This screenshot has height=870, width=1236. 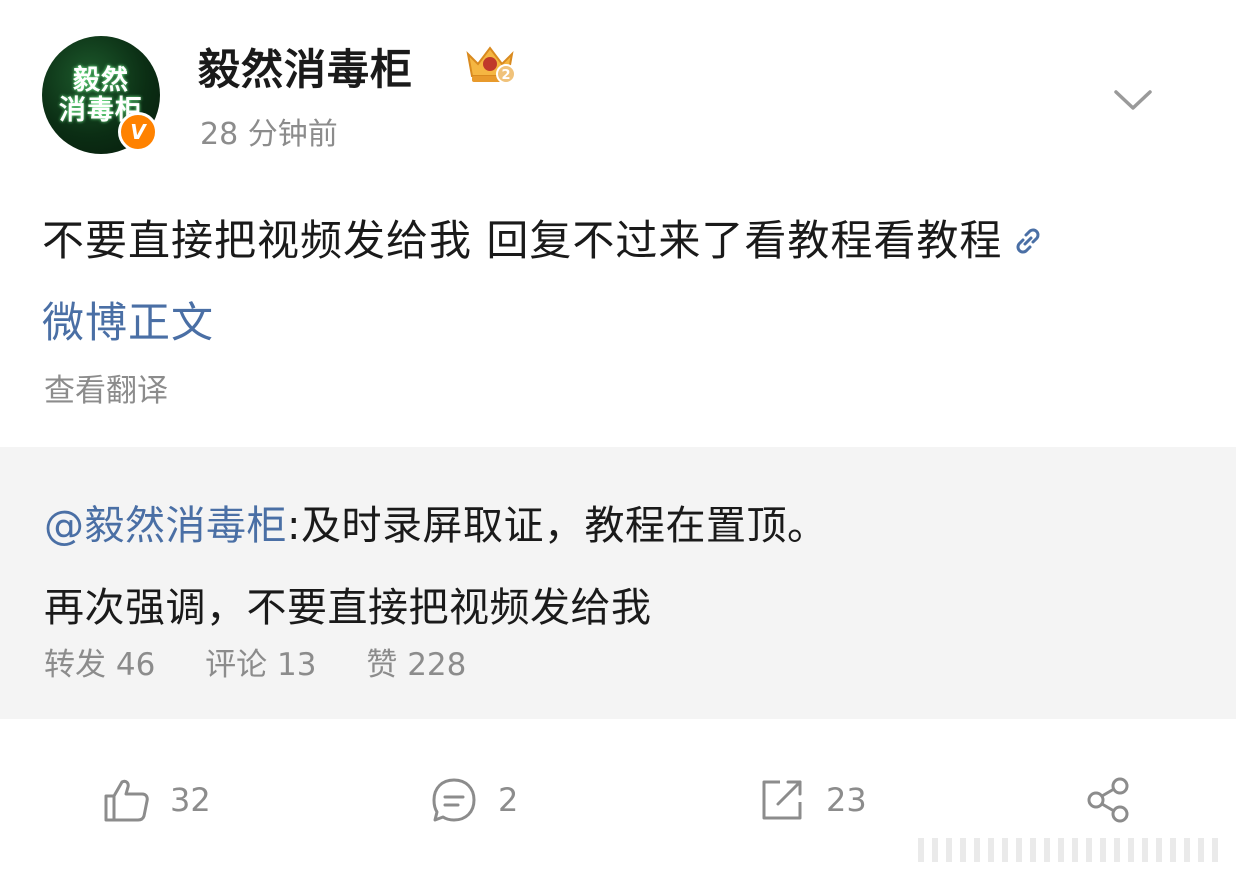 I want to click on quoted-post-stats: 转发 46 评论 13 赞 228, so click(x=275, y=665).